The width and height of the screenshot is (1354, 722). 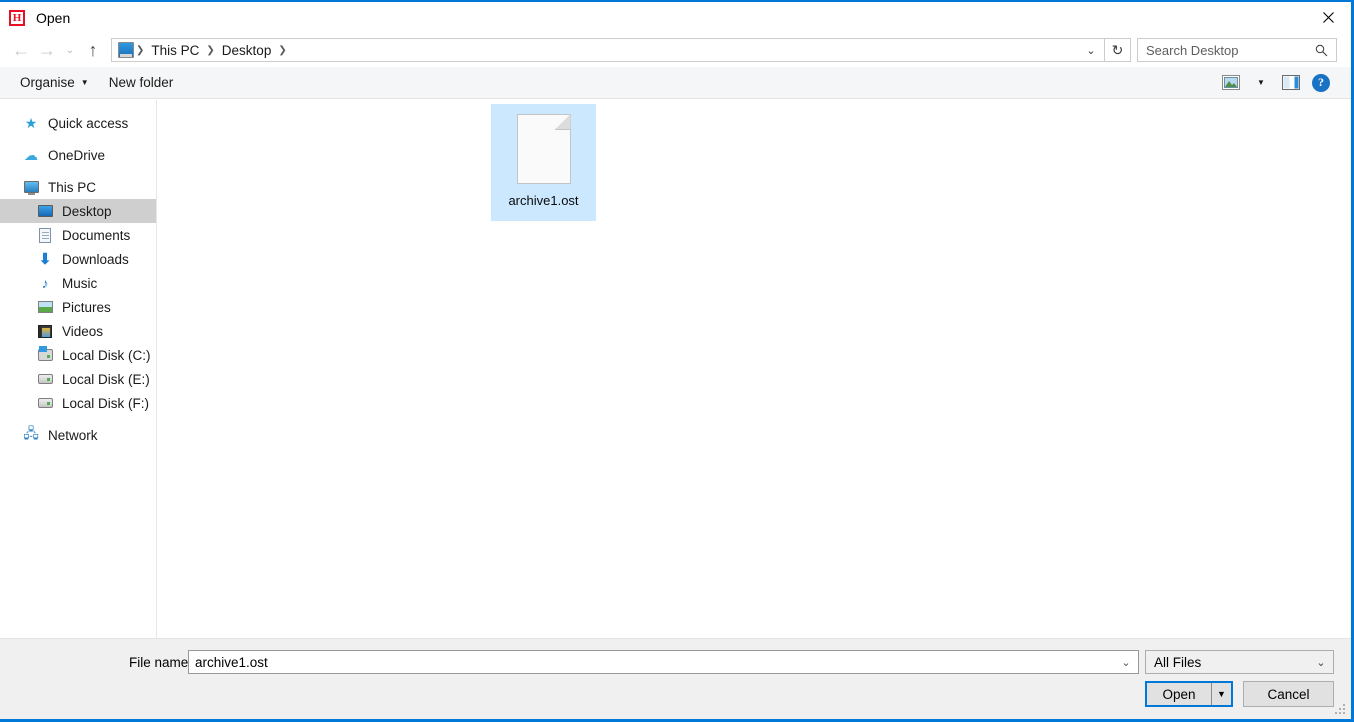 I want to click on sidebar-item-label: OneDrive, so click(x=77, y=155).